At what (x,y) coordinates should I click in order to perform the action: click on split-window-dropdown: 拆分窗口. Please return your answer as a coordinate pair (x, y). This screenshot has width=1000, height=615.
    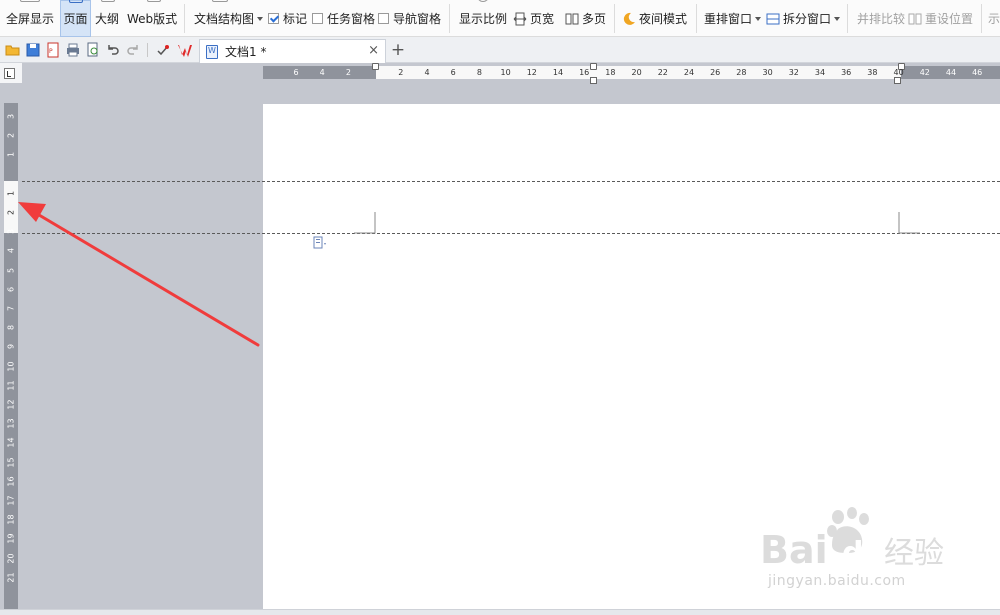
    Looking at the image, I should click on (804, 18).